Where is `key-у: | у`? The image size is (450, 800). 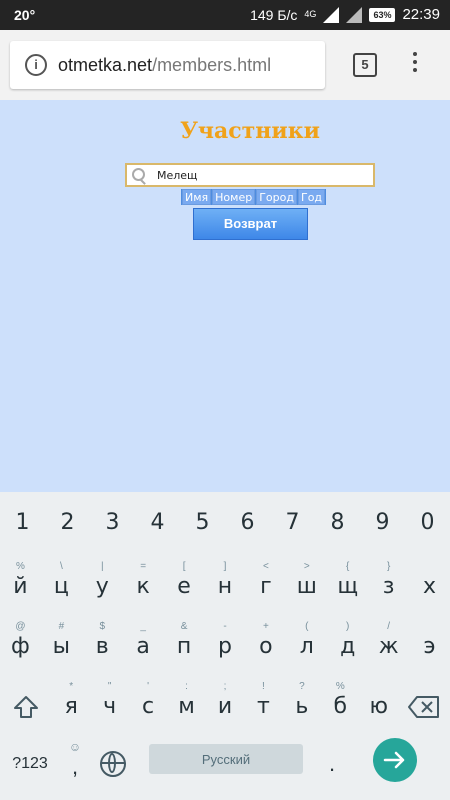
key-у: | у is located at coordinates (102, 580).